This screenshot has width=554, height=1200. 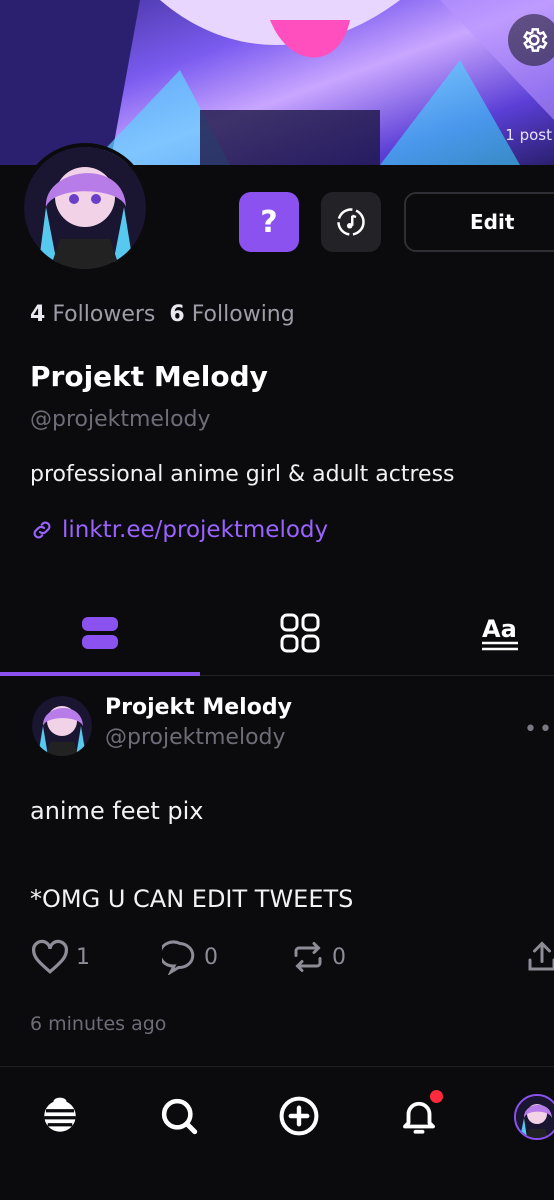 I want to click on link-icon, so click(x=42, y=530).